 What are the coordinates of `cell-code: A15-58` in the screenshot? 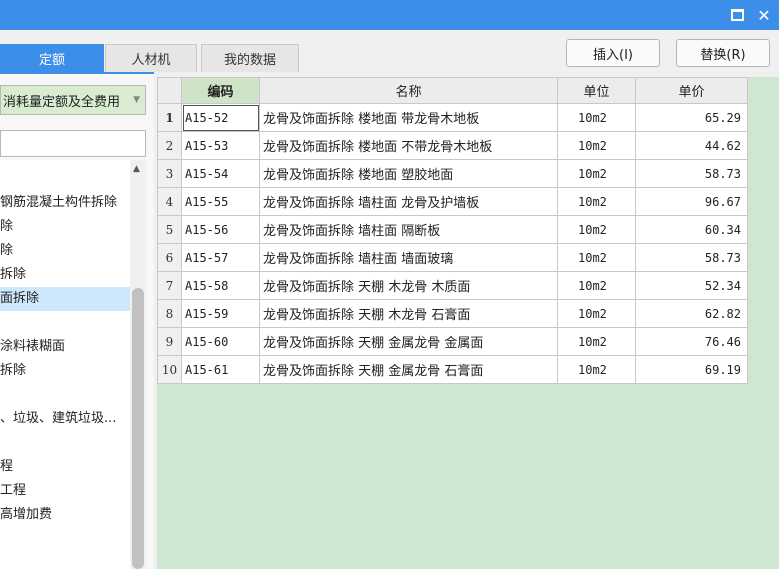 It's located at (220, 285).